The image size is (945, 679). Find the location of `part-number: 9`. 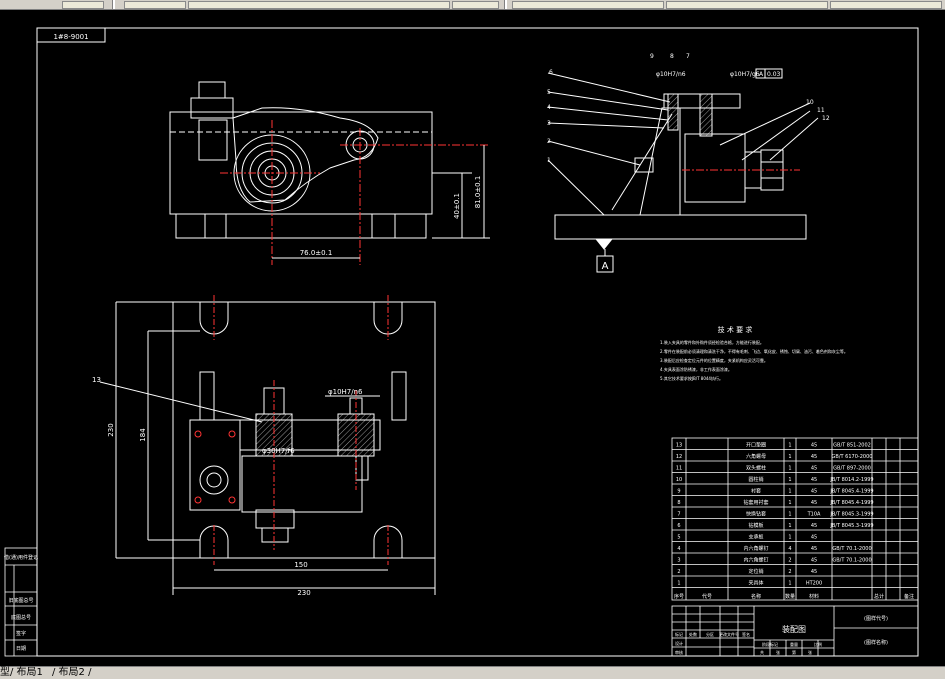

part-number: 9 is located at coordinates (652, 56).